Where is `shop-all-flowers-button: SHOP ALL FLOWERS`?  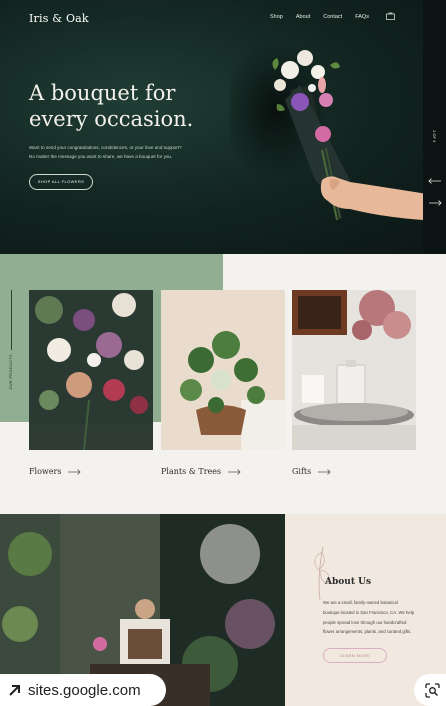 shop-all-flowers-button: SHOP ALL FLOWERS is located at coordinates (61, 182).